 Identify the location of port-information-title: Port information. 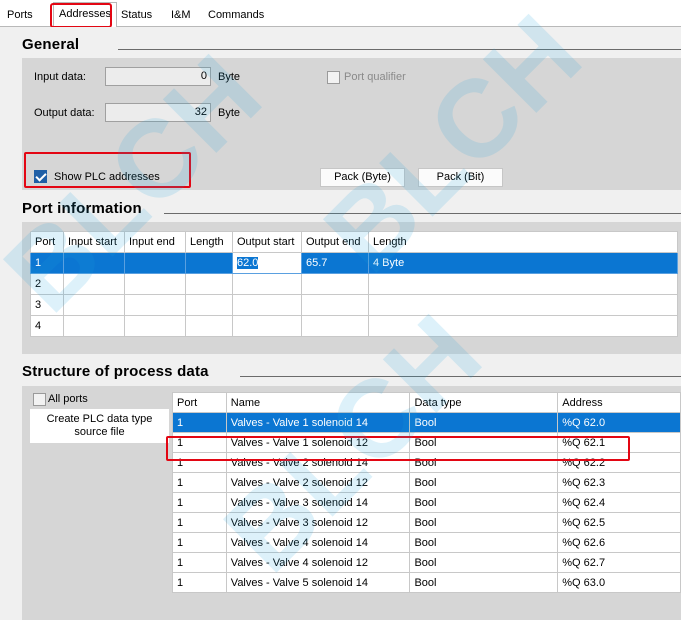
(82, 208).